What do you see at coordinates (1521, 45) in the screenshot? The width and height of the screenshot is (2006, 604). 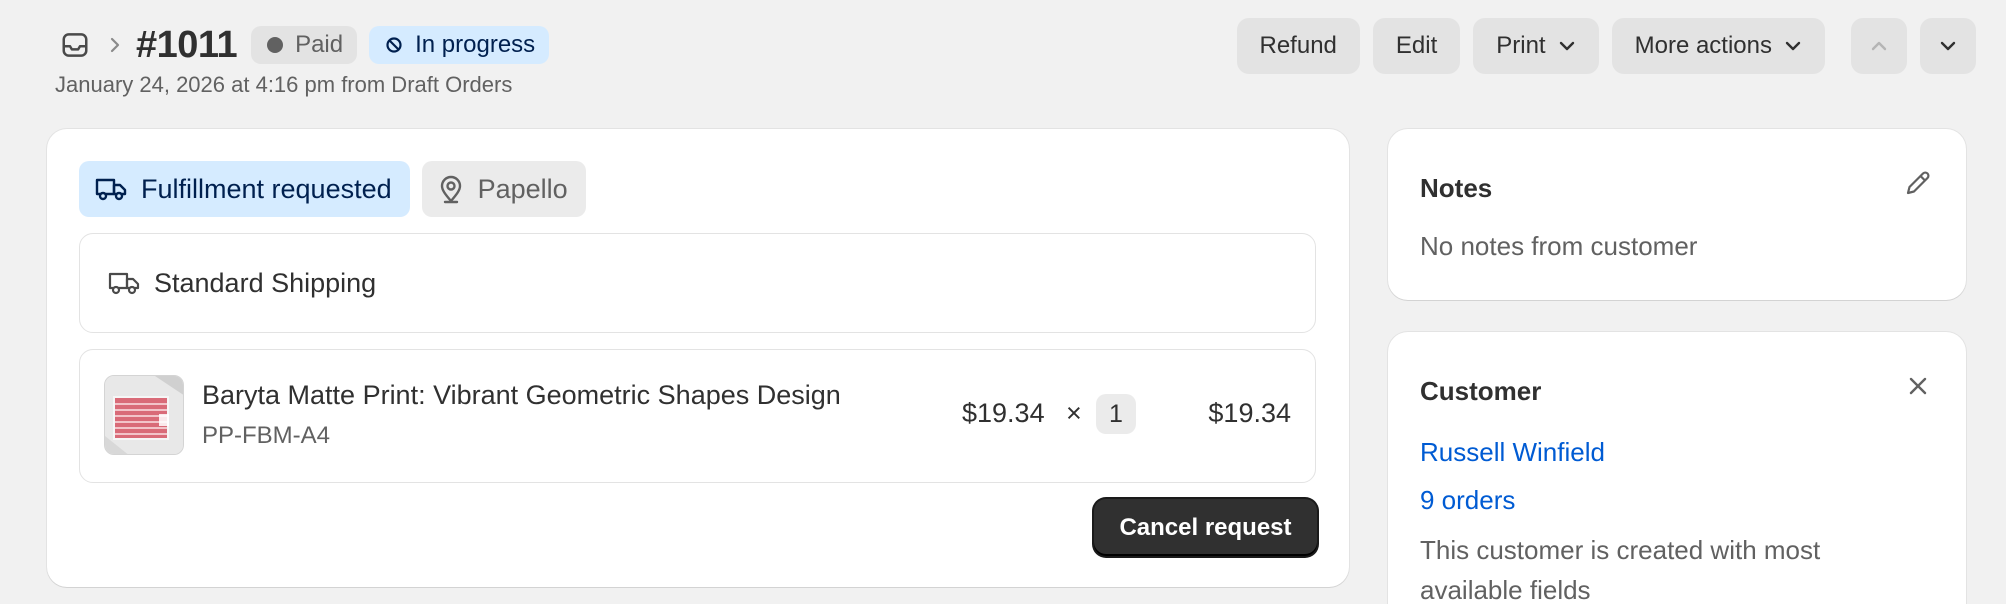 I see `print-button-label: Print` at bounding box center [1521, 45].